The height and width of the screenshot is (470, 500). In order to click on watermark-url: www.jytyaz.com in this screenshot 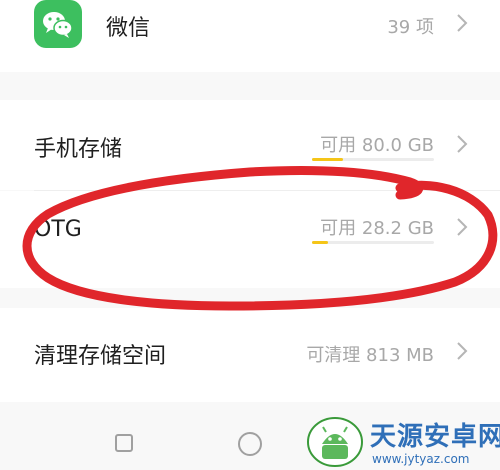, I will do `click(421, 459)`.